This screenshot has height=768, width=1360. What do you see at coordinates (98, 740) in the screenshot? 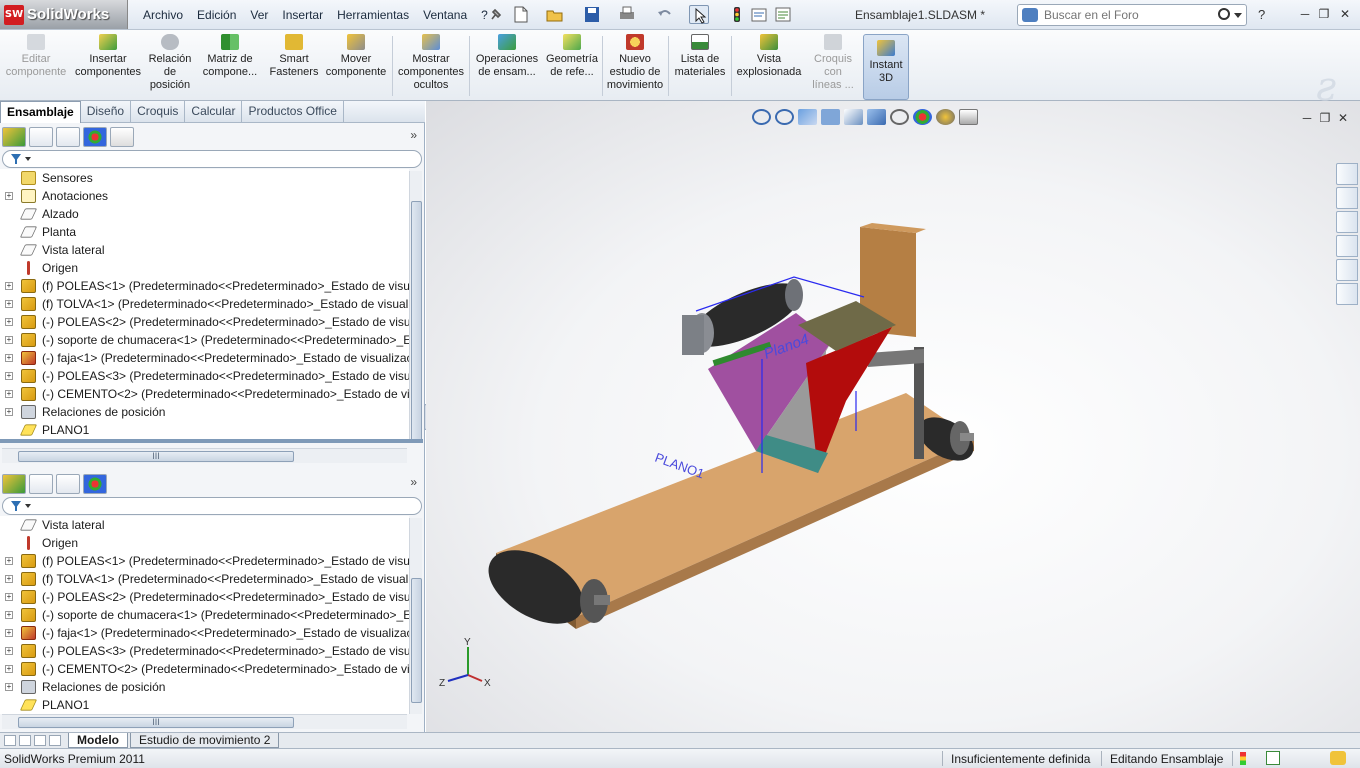
I see `tab-modelo: Modelo` at bounding box center [98, 740].